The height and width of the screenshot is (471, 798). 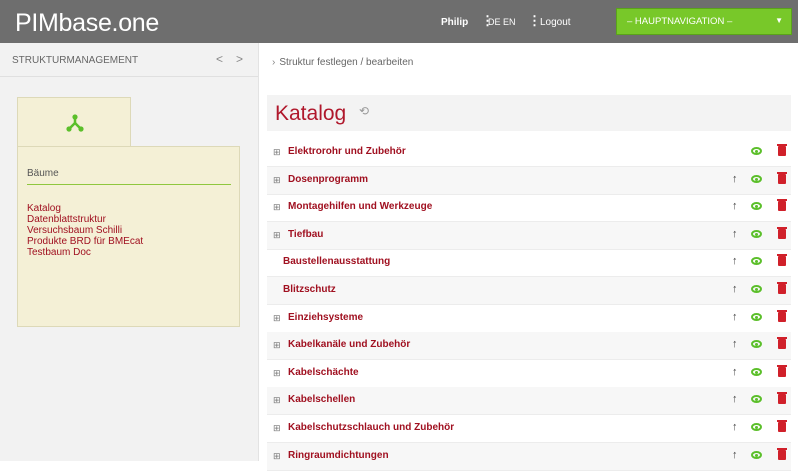 I want to click on tree-node-label: Elektrorohr und Zubehör, so click(x=347, y=151).